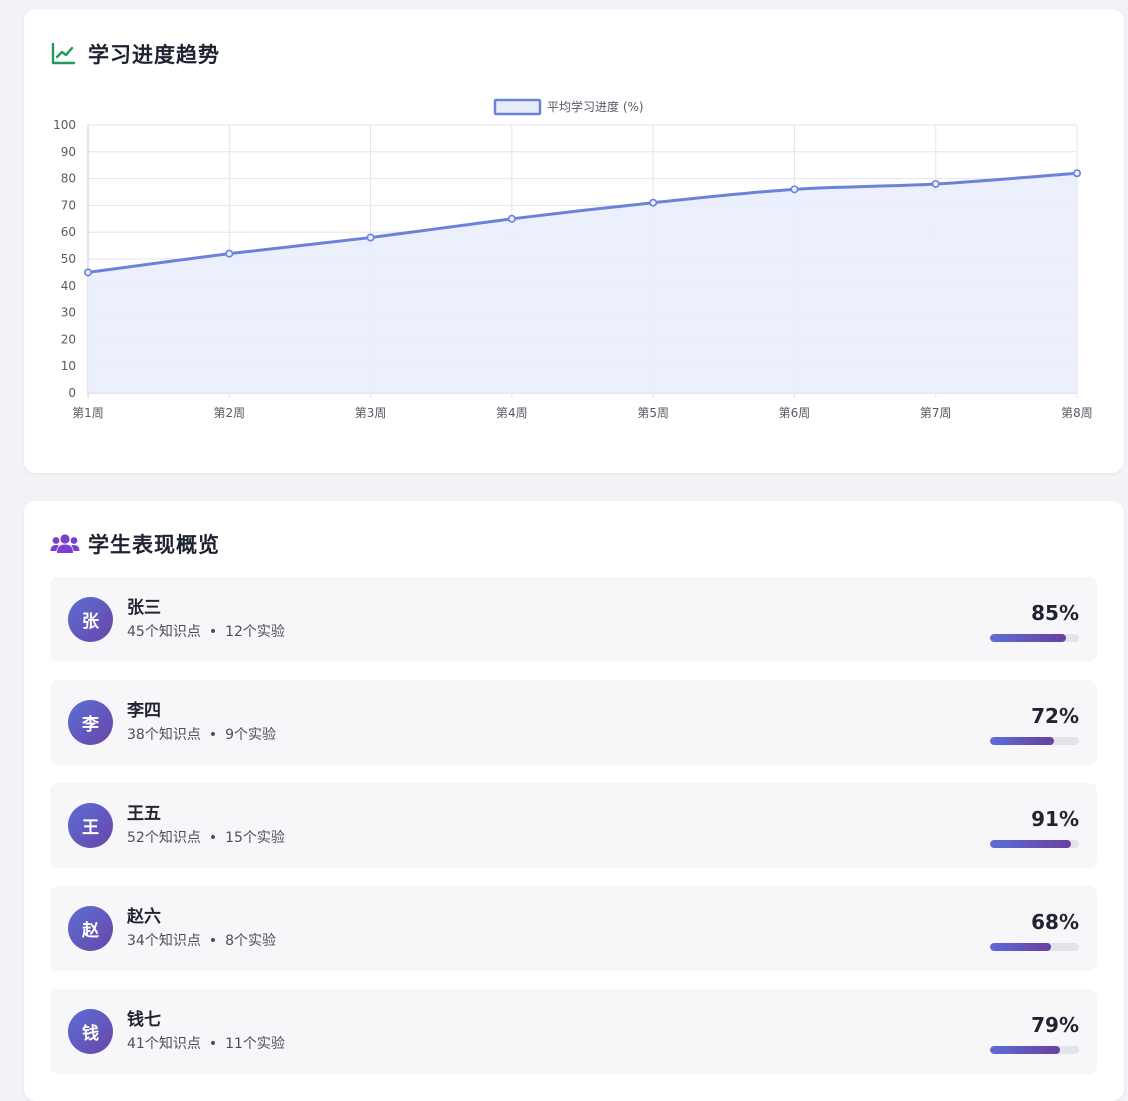 Image resolution: width=1128 pixels, height=1101 pixels. What do you see at coordinates (154, 545) in the screenshot?
I see `performance-title: 学生表现概览` at bounding box center [154, 545].